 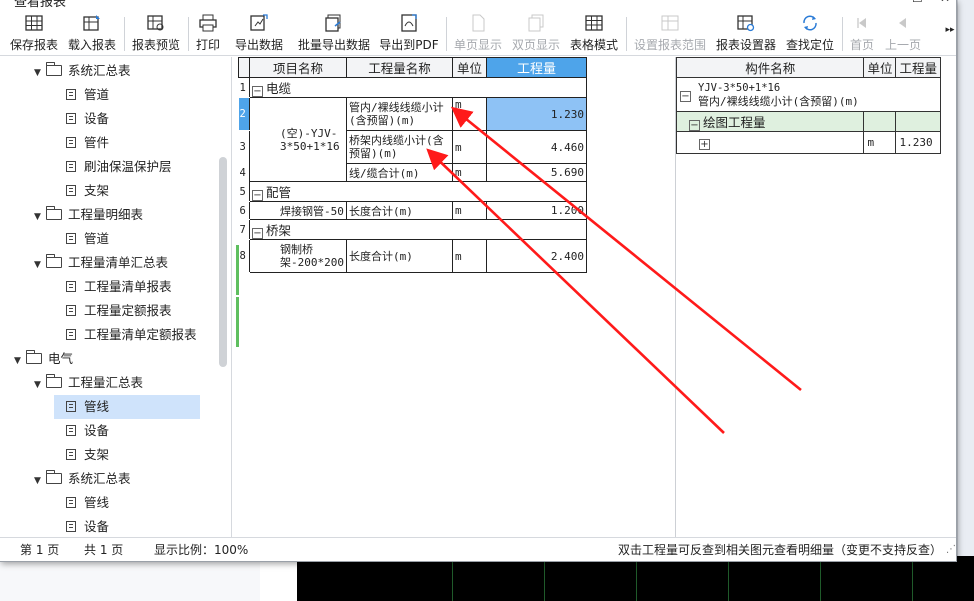 What do you see at coordinates (808, 94) in the screenshot?
I see `detail-root-row: − YJV-3*50+1*16 管内/裸线线缆小计(含预留)(m)` at bounding box center [808, 94].